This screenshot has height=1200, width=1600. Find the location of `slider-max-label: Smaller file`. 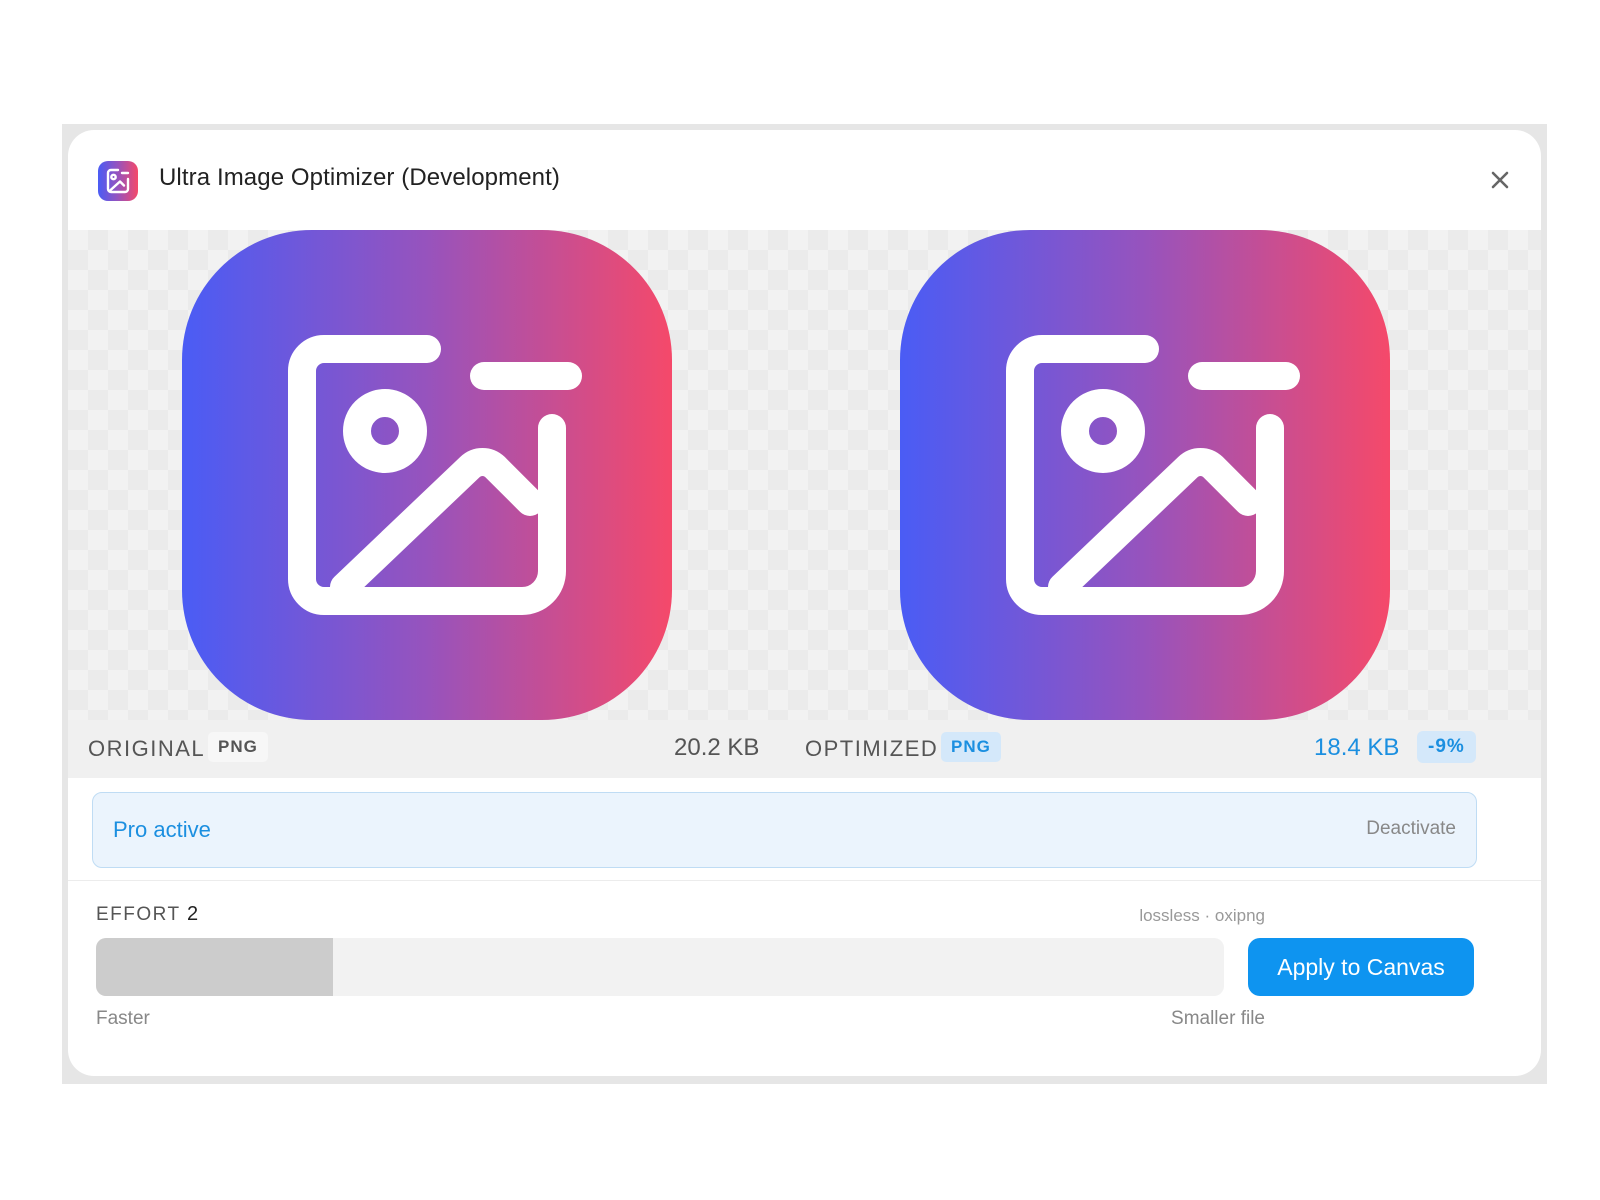

slider-max-label: Smaller file is located at coordinates (1218, 1018).